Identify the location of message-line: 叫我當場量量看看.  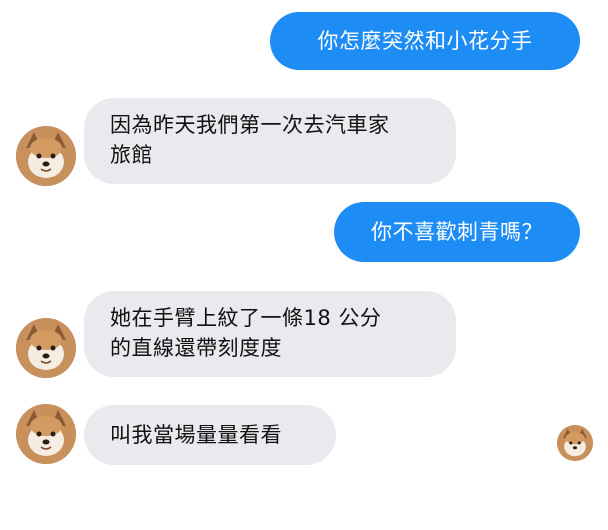
(196, 435).